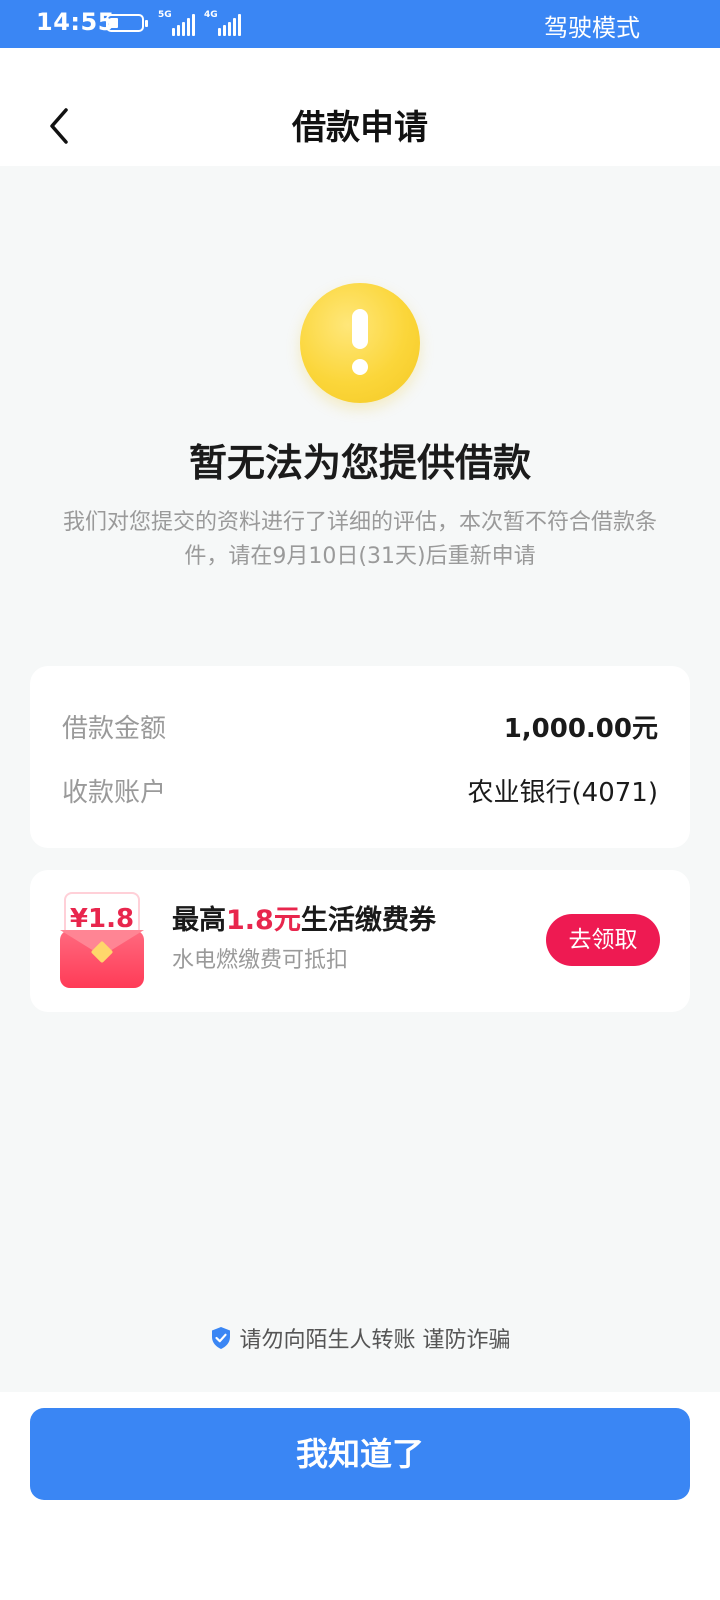 This screenshot has height=1600, width=720. What do you see at coordinates (181, 23) in the screenshot?
I see `signal-5g-icon: 5G` at bounding box center [181, 23].